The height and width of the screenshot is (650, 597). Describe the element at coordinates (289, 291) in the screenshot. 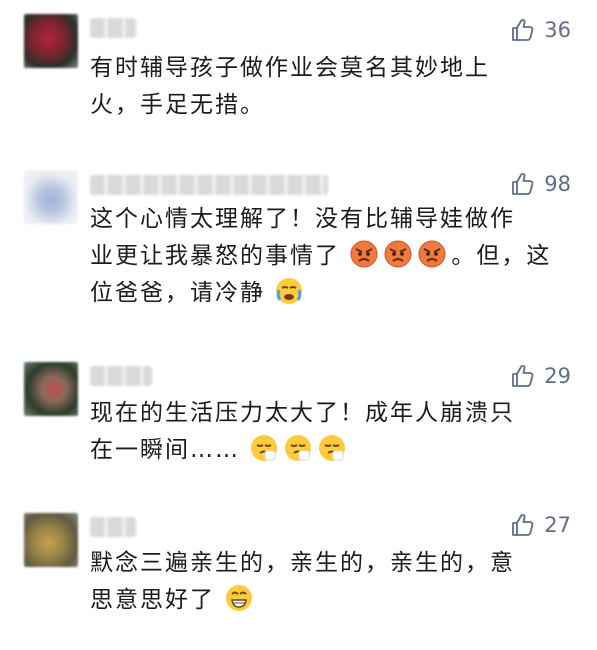

I see `crying-face-icon` at that location.